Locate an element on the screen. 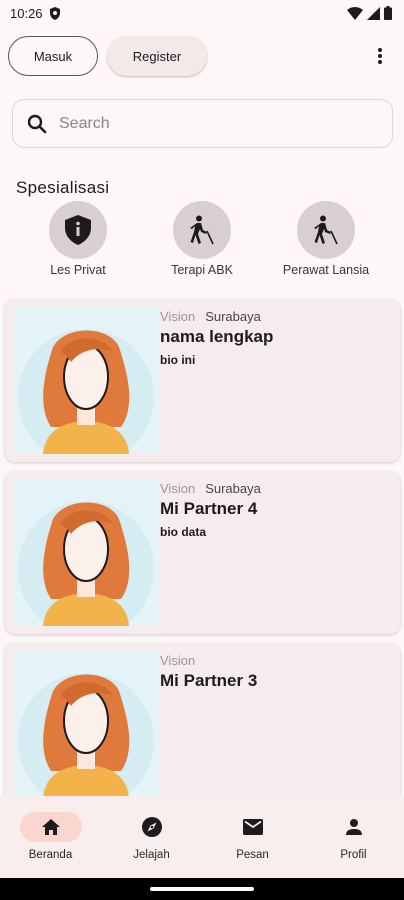 Image resolution: width=404 pixels, height=900 pixels. battery-icon is located at coordinates (388, 13).